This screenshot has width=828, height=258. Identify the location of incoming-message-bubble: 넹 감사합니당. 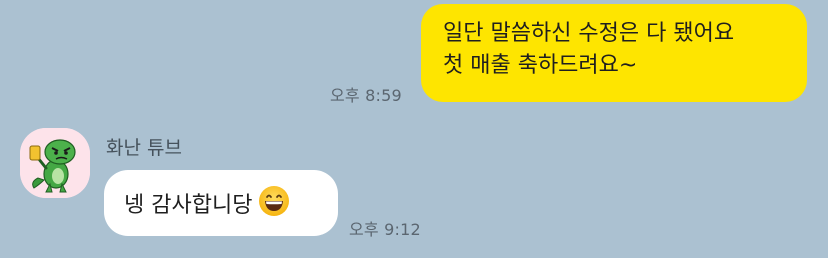
(221, 203).